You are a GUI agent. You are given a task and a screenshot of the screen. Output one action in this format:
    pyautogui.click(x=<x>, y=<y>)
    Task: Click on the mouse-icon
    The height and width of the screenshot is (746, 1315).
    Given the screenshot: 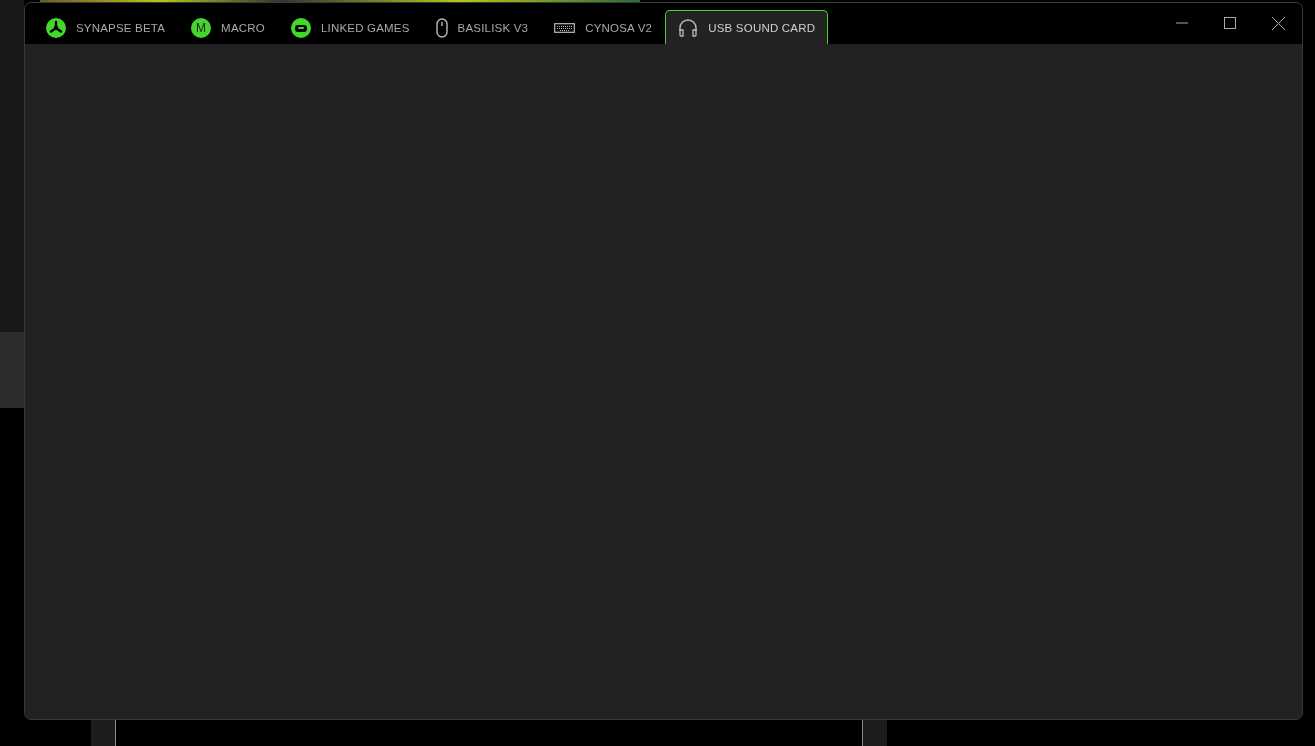 What is the action you would take?
    pyautogui.click(x=441, y=27)
    